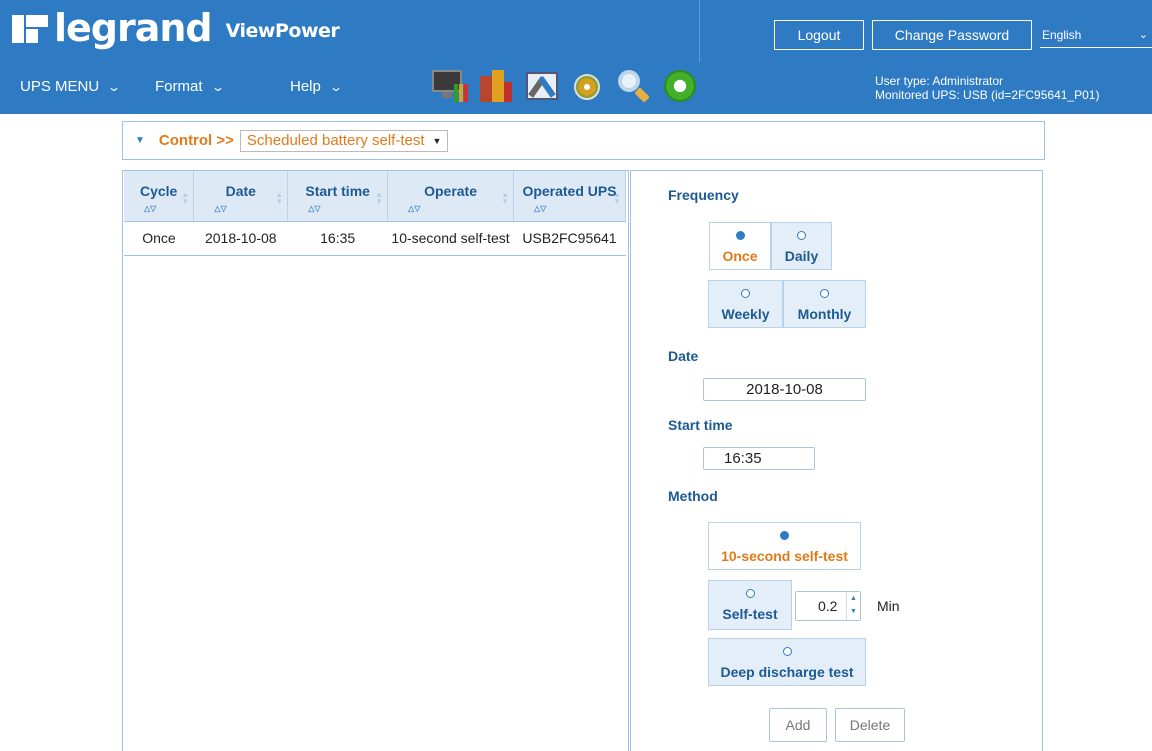 Image resolution: width=1152 pixels, height=751 pixels. Describe the element at coordinates (588, 86) in the screenshot. I see `disc-icon` at that location.